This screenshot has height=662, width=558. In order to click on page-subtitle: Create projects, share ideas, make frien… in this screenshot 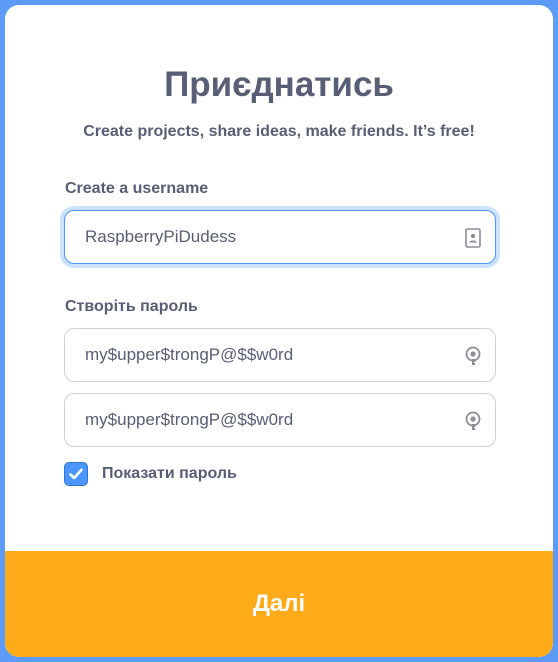, I will do `click(279, 131)`.